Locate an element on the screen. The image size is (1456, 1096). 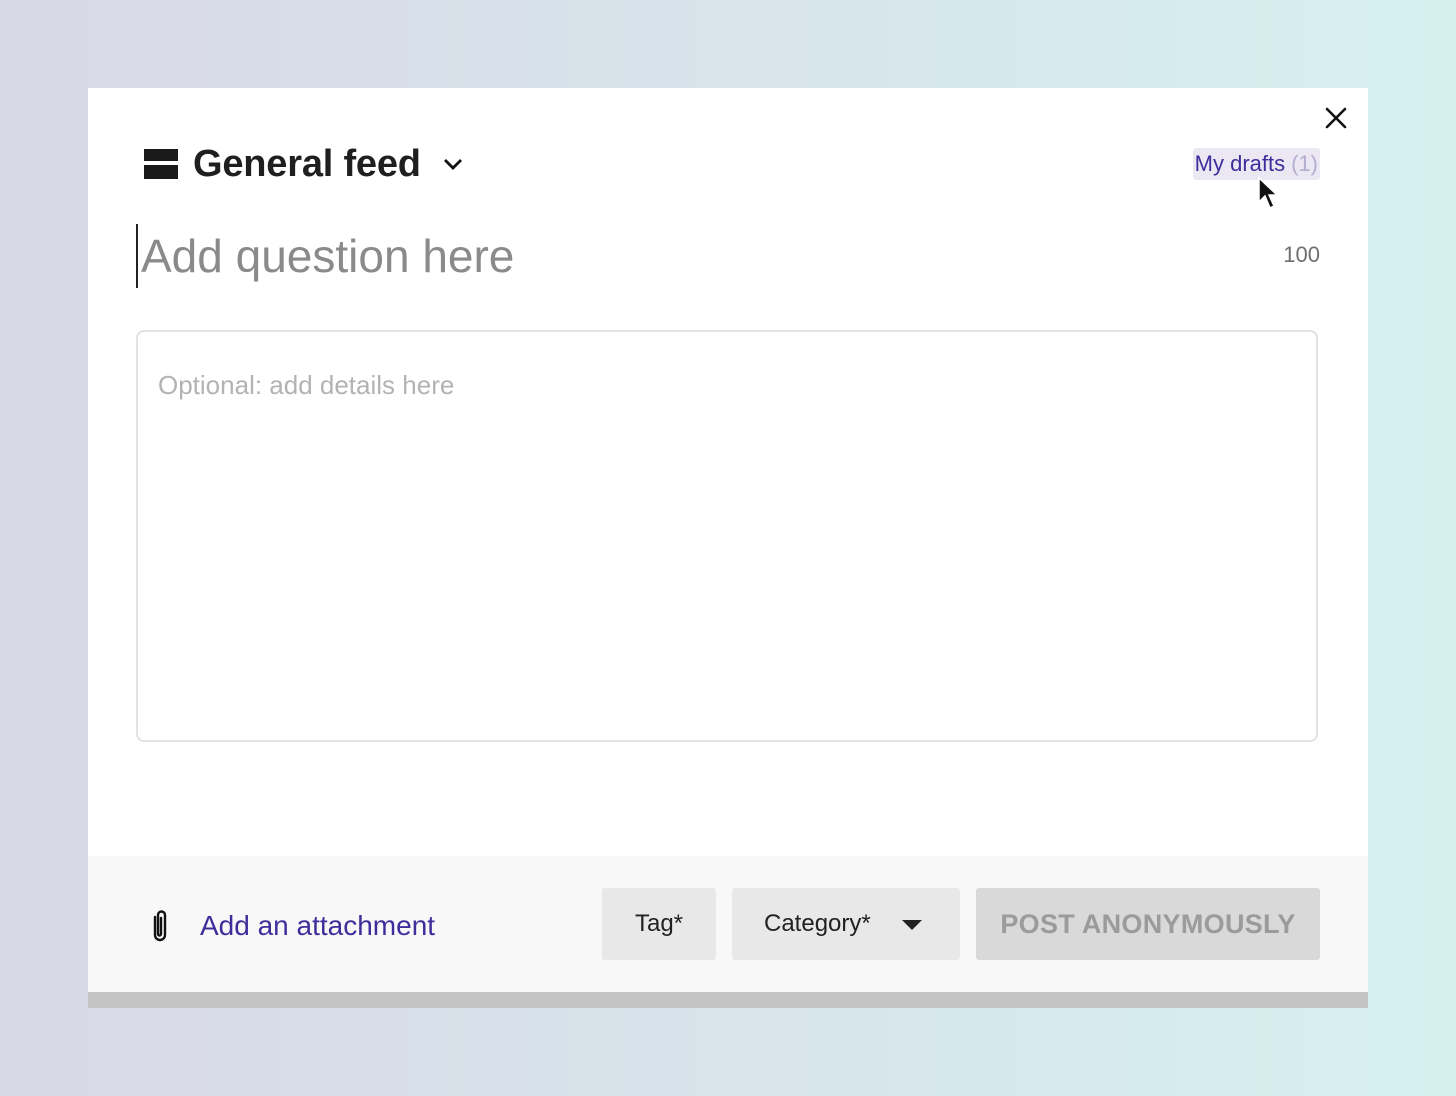
feed-icon is located at coordinates (161, 164).